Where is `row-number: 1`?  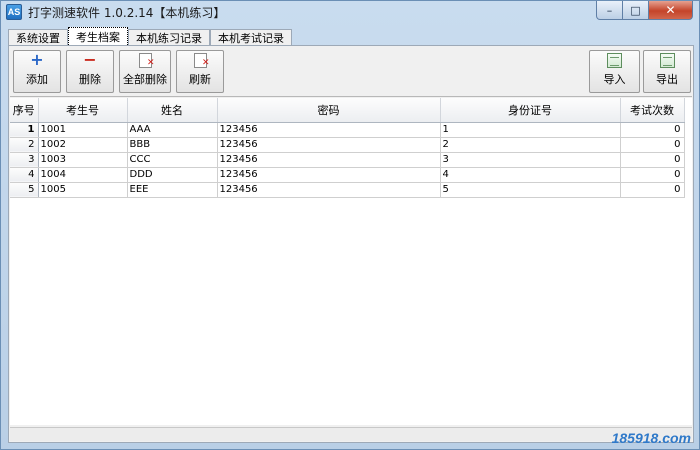 row-number: 1 is located at coordinates (24, 130).